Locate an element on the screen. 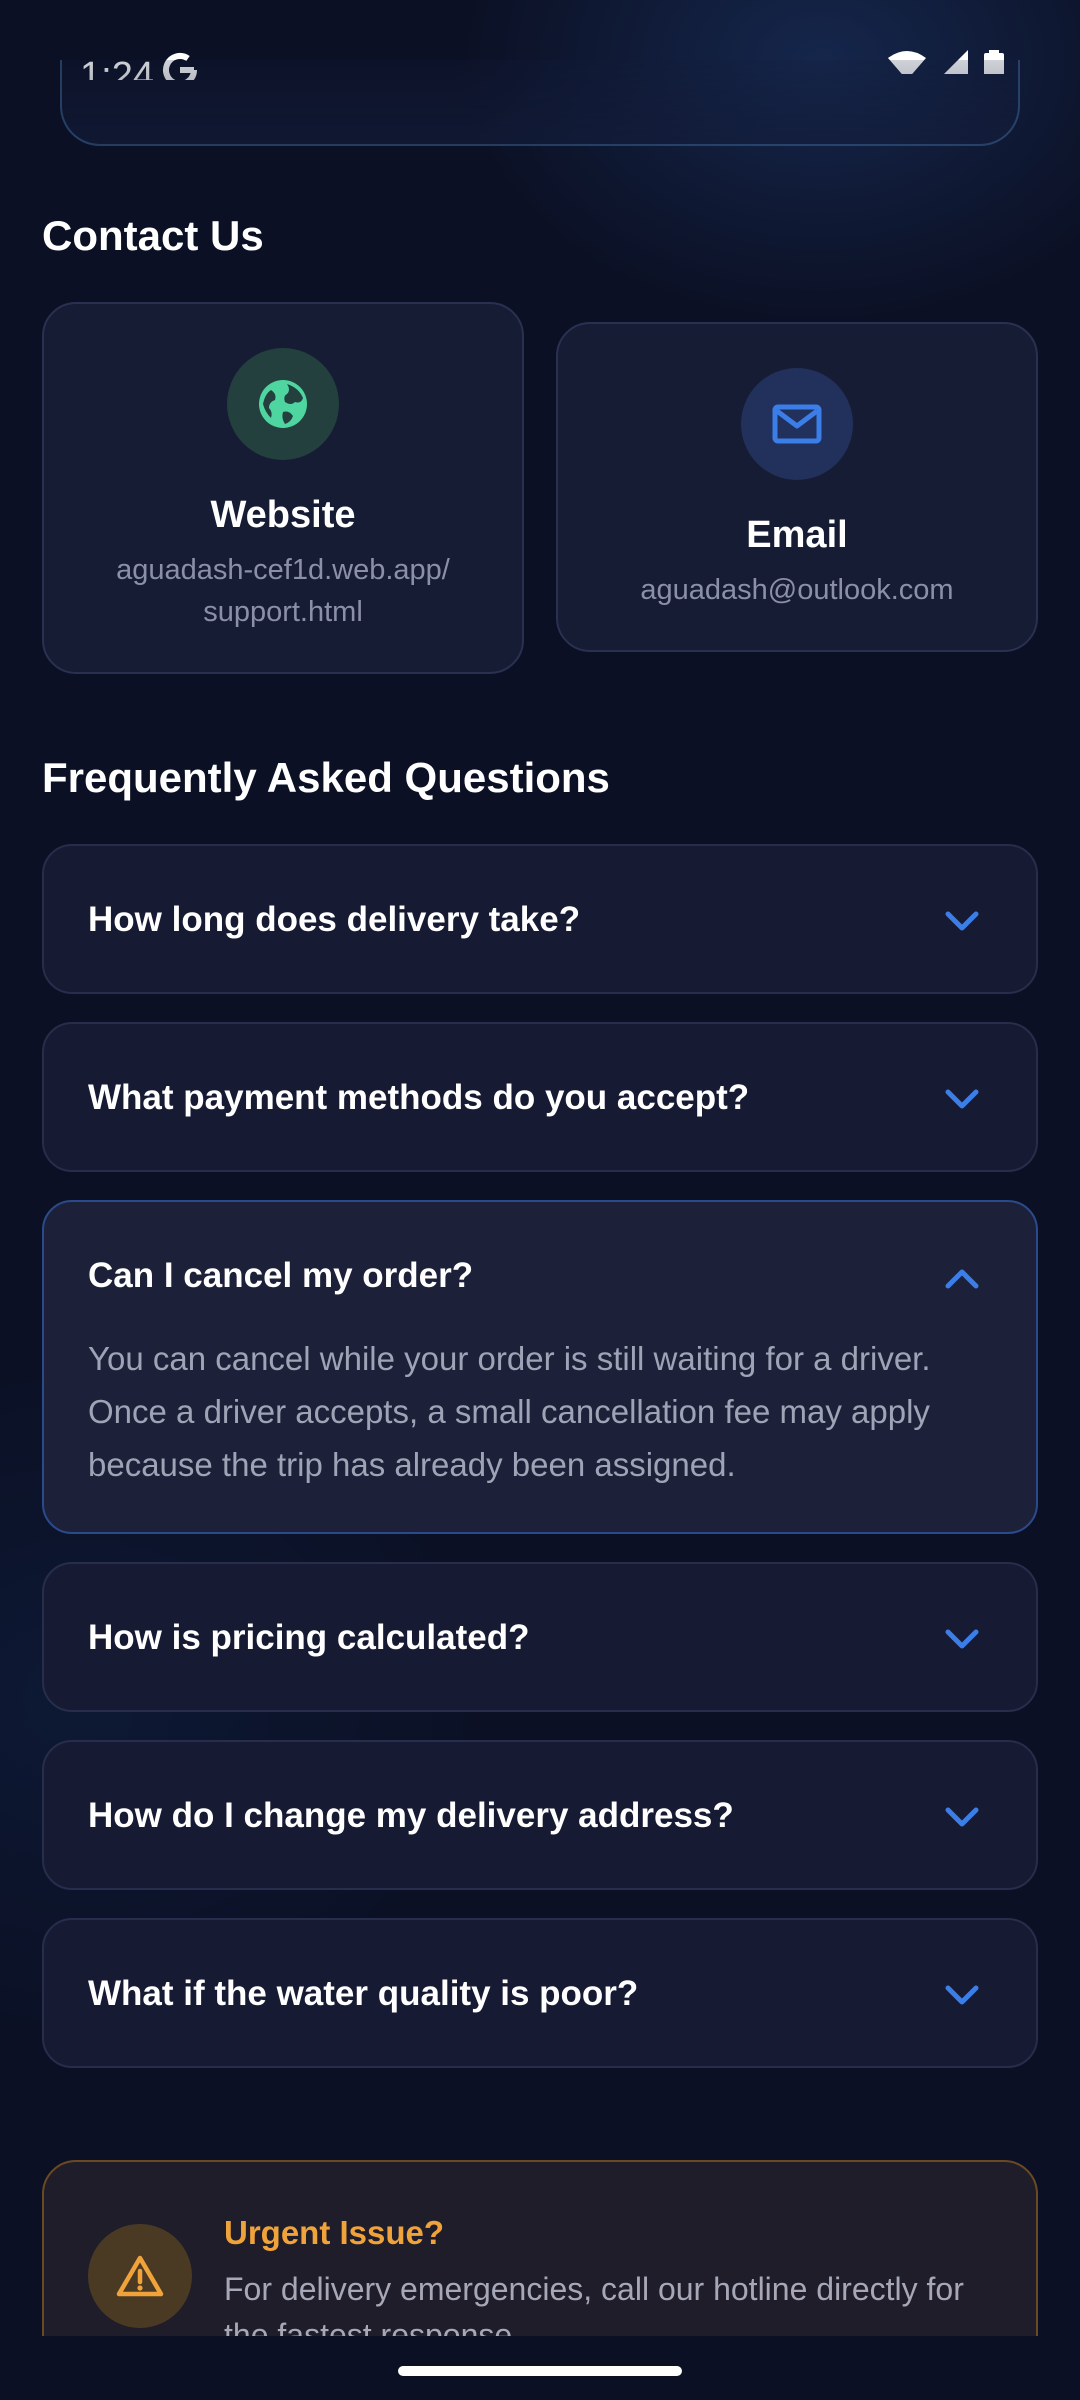  mail-icon is located at coordinates (797, 424).